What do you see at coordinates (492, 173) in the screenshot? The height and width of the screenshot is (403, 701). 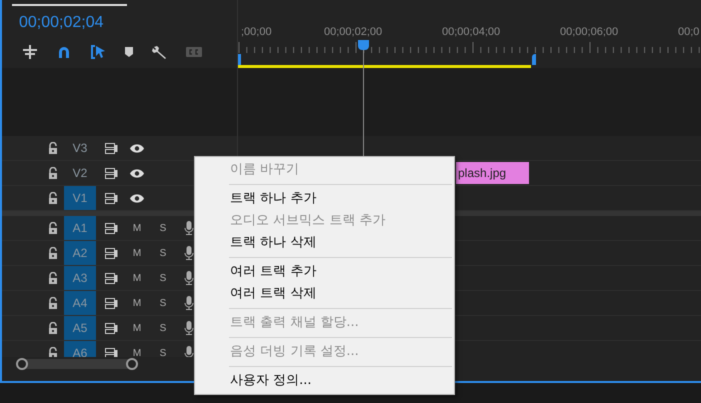 I see `clip: plash.jpg` at bounding box center [492, 173].